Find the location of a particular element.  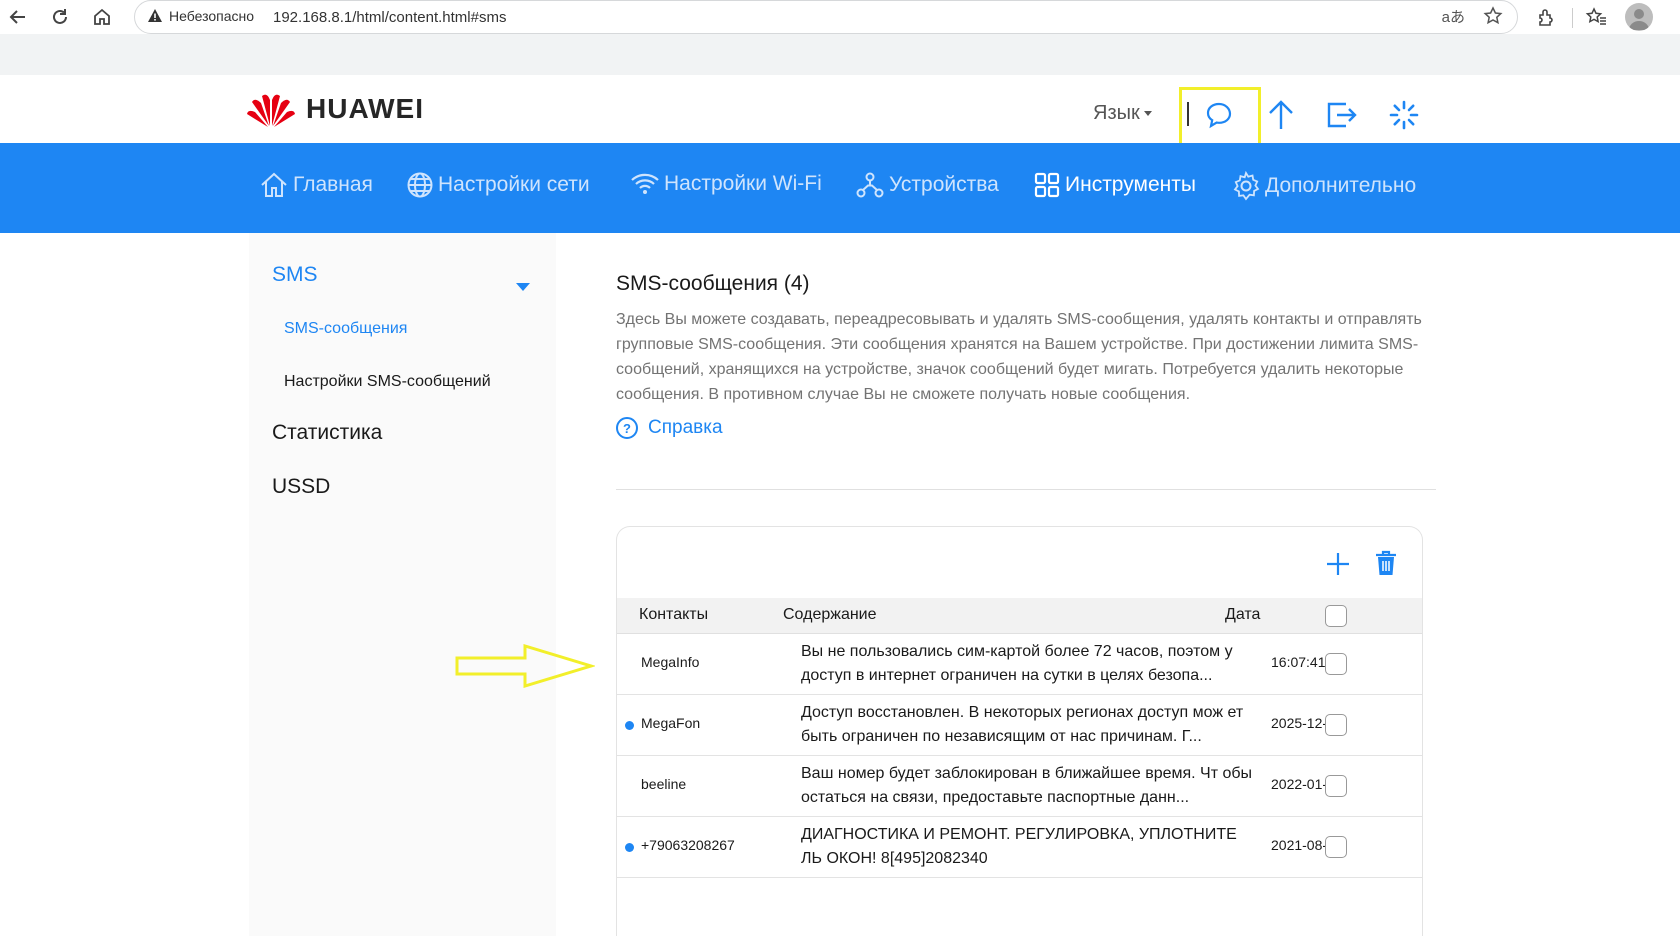

content-divider is located at coordinates (1026, 489).